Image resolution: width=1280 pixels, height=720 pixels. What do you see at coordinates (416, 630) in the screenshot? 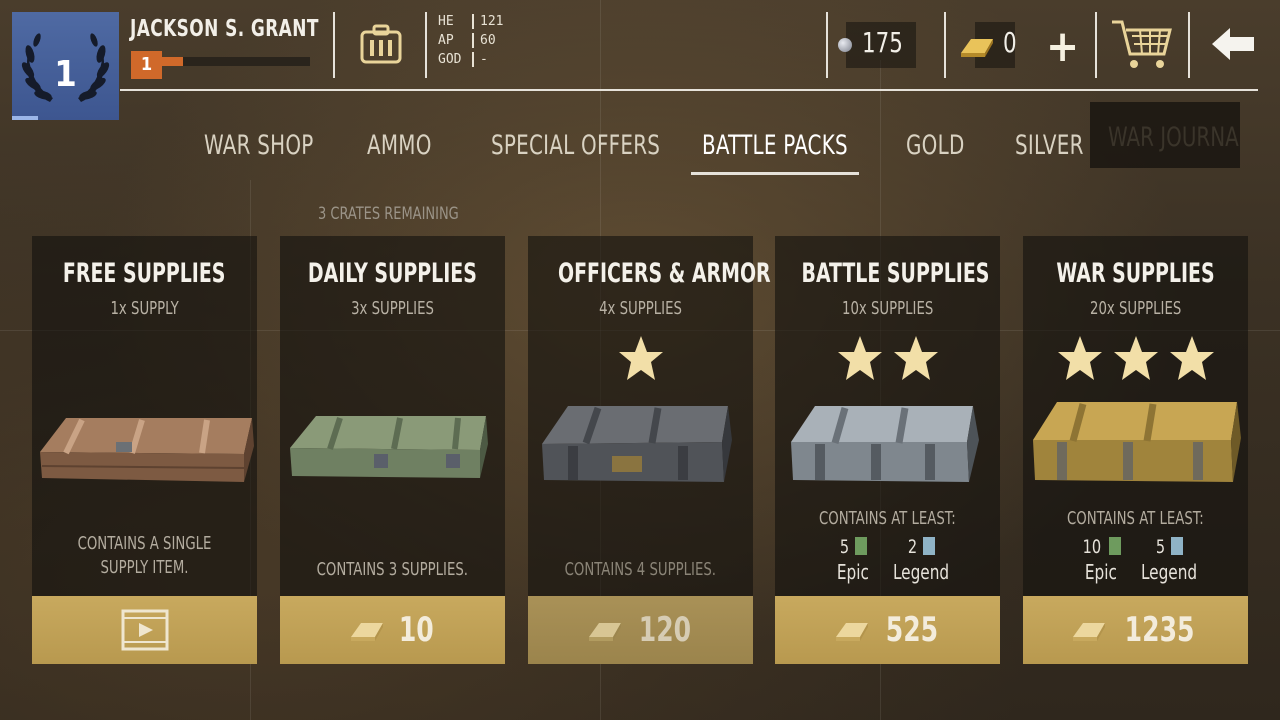
I see `price-value: 10` at bounding box center [416, 630].